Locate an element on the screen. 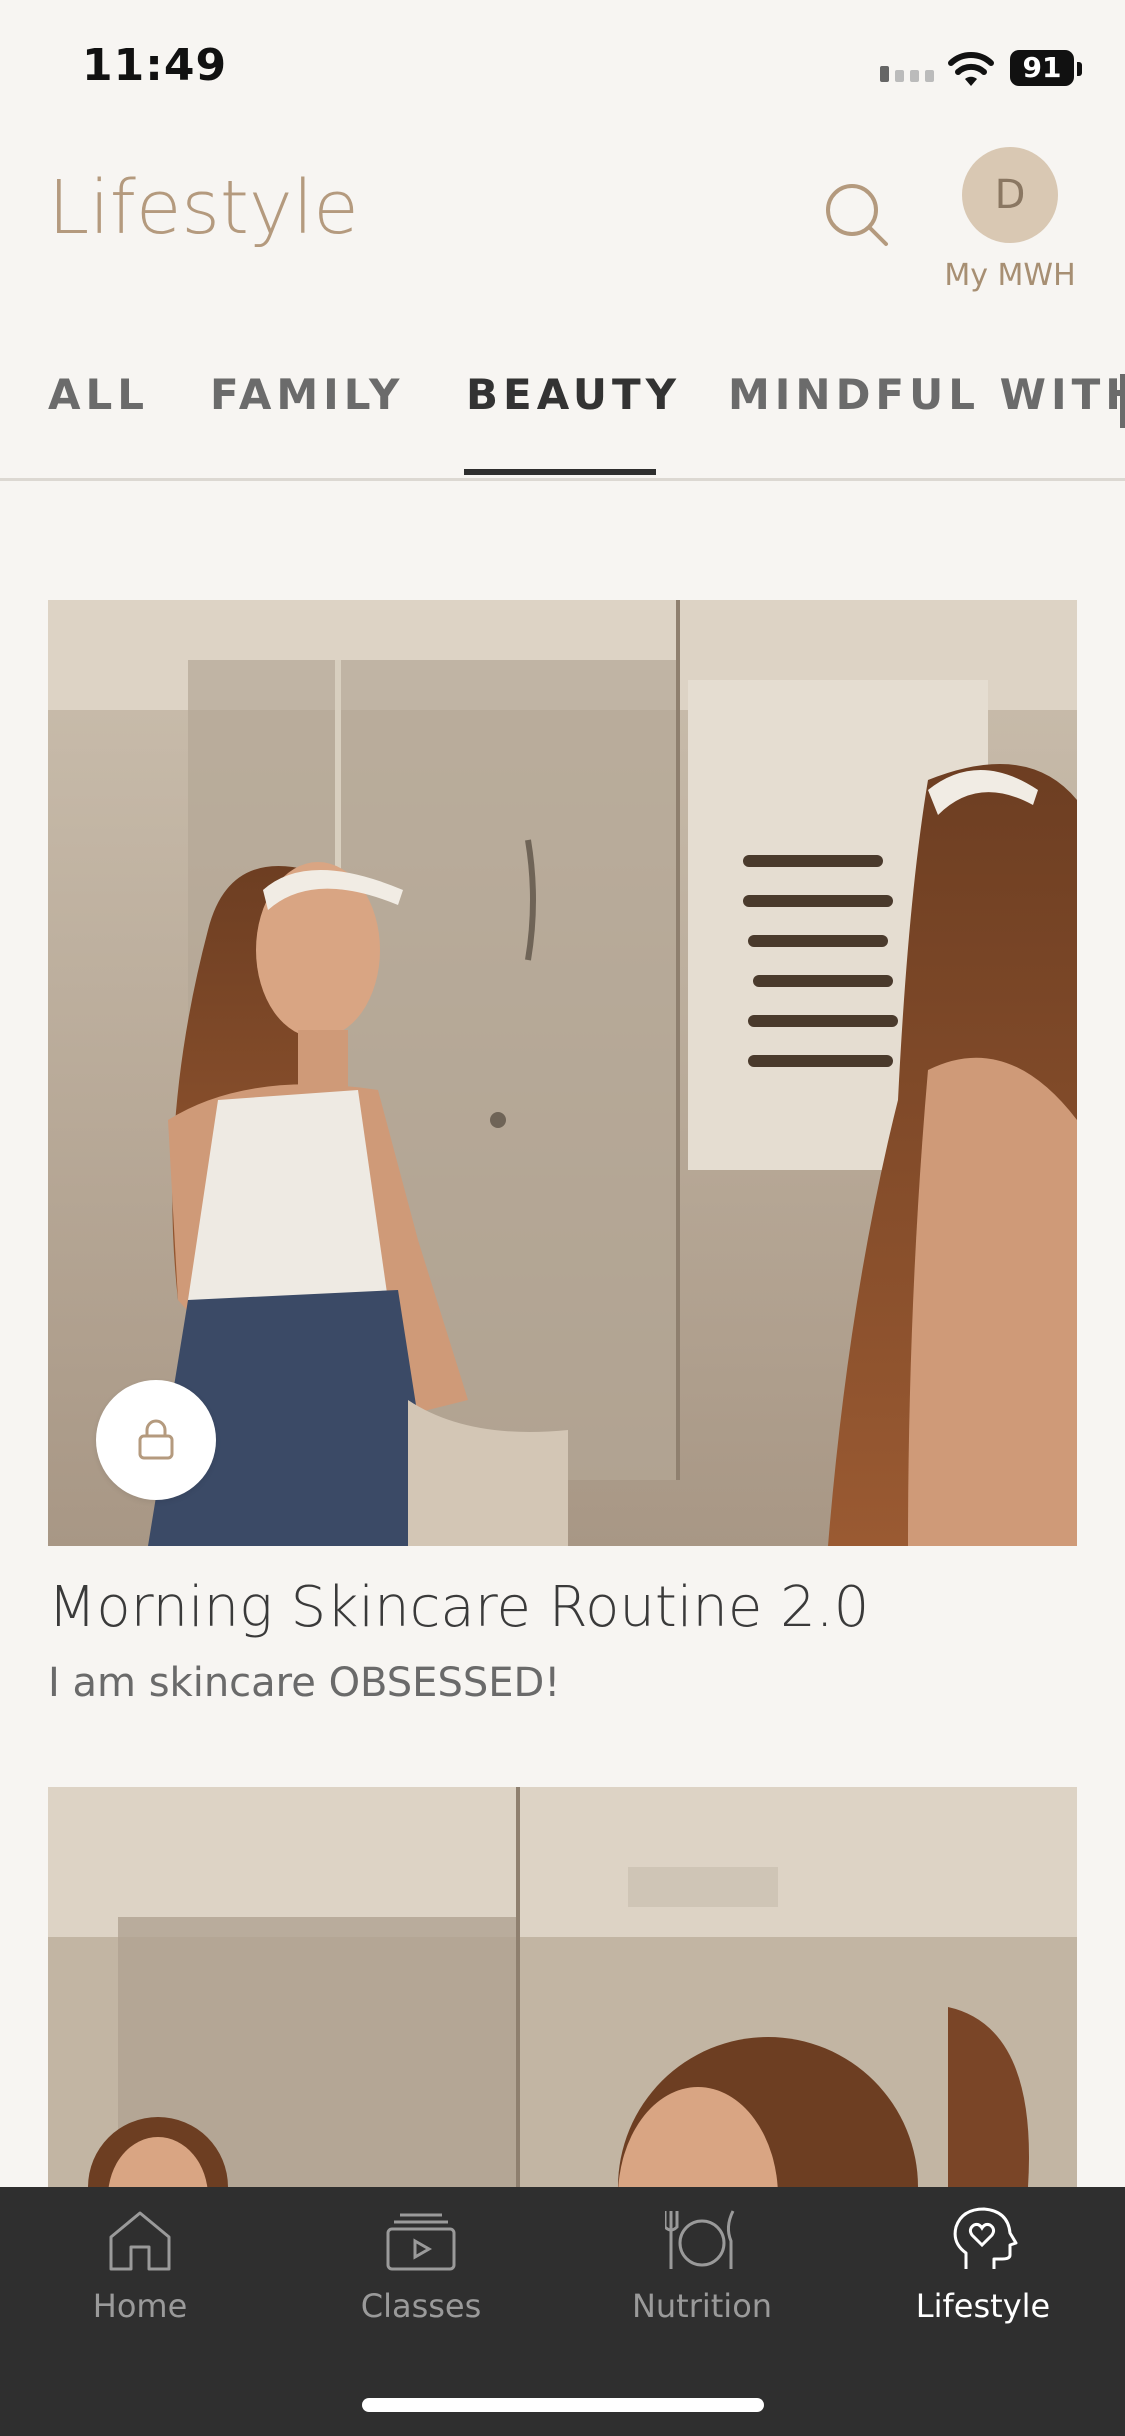  battery-icon: 91 is located at coordinates (1042, 68).